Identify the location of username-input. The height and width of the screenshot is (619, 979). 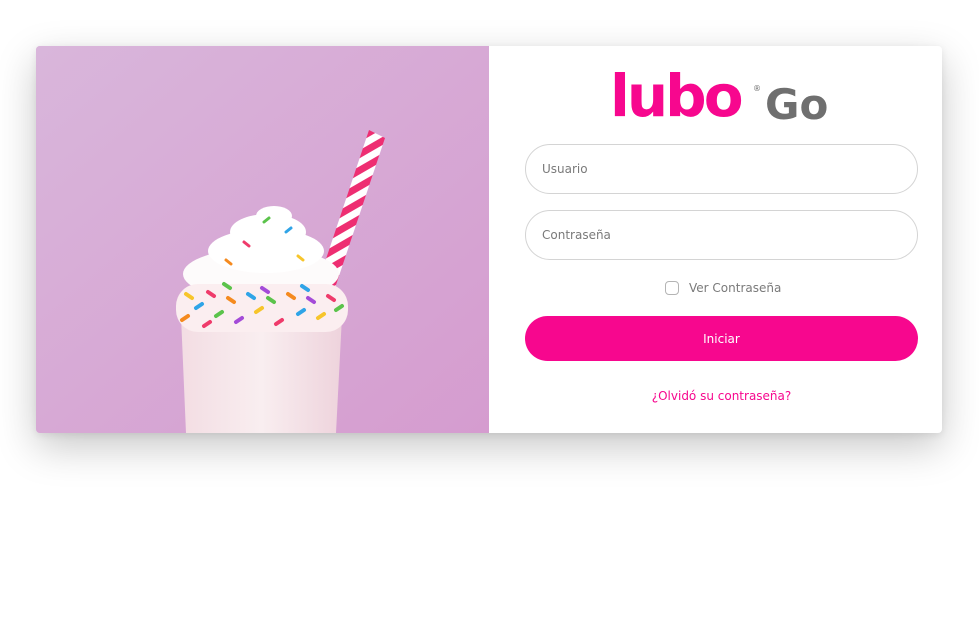
(721, 169).